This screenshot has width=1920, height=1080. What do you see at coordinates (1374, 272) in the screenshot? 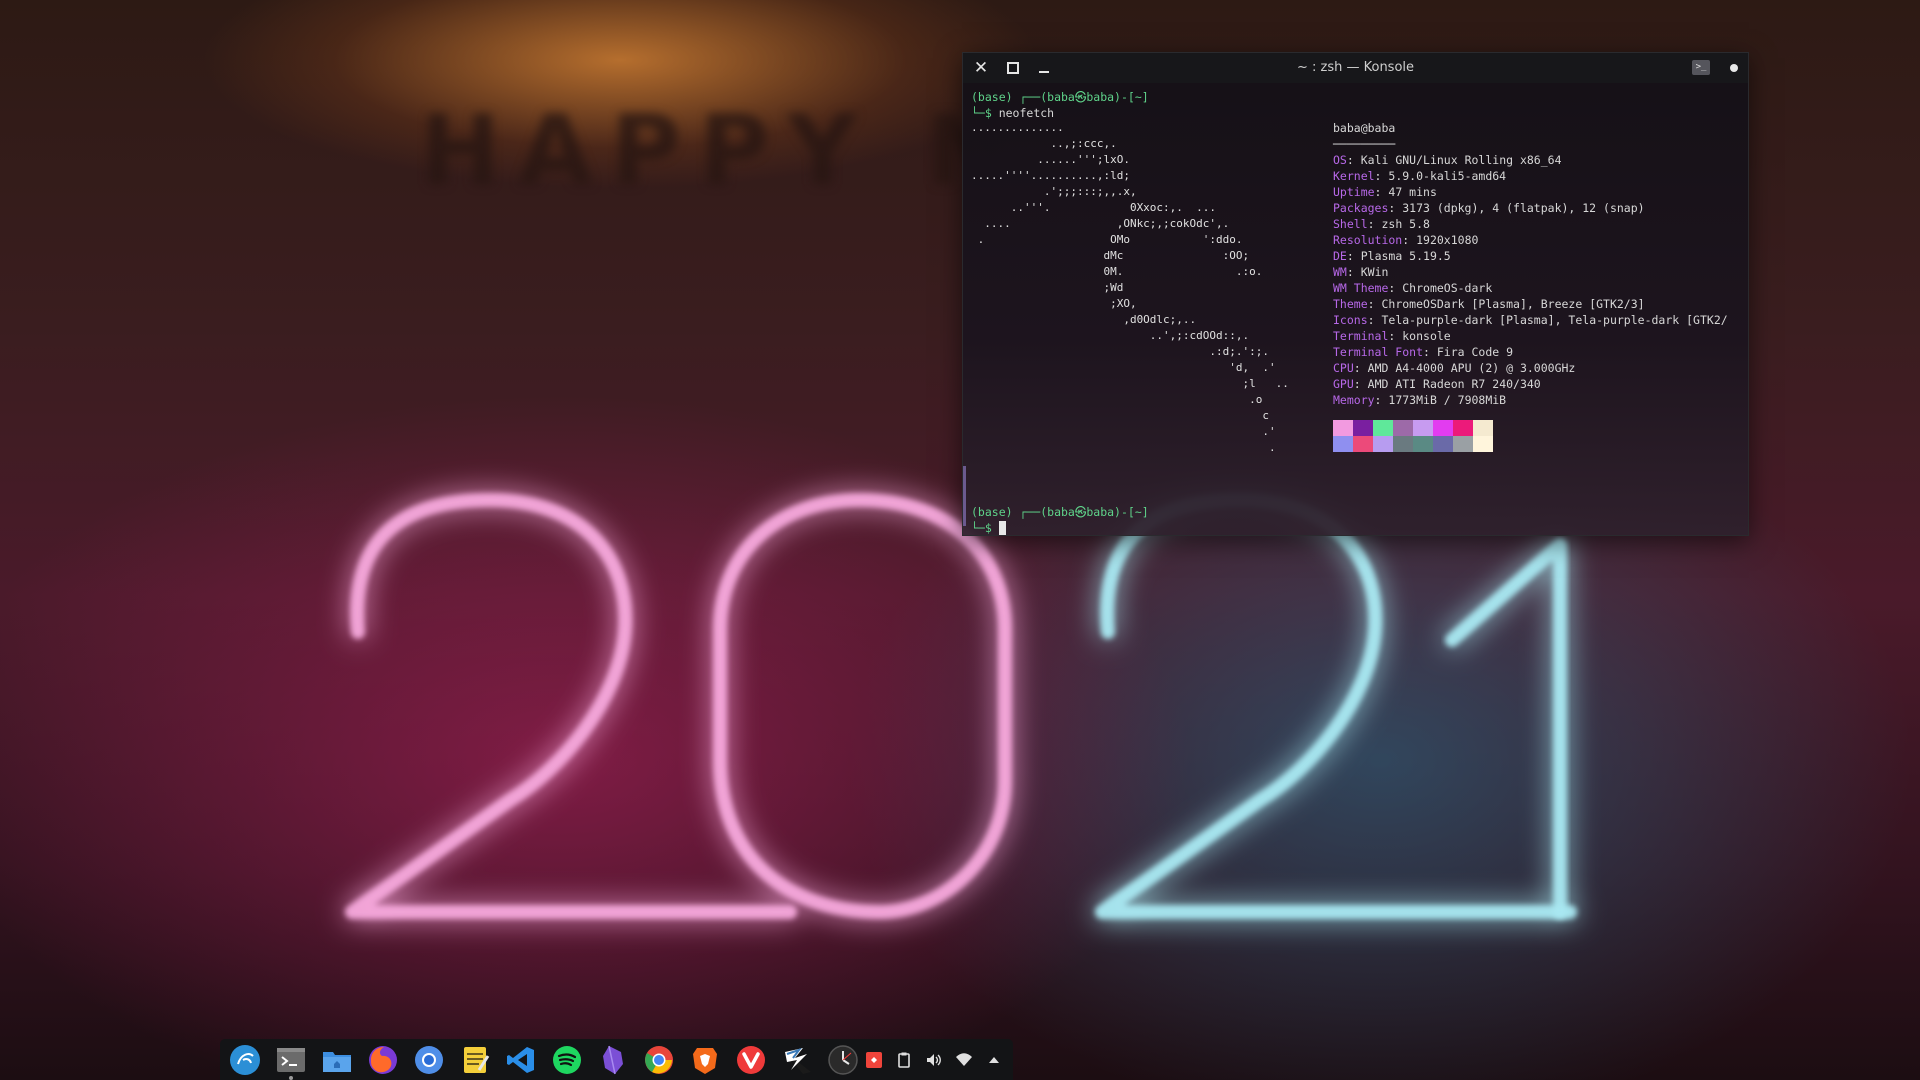
I see `info-value: KWin` at bounding box center [1374, 272].